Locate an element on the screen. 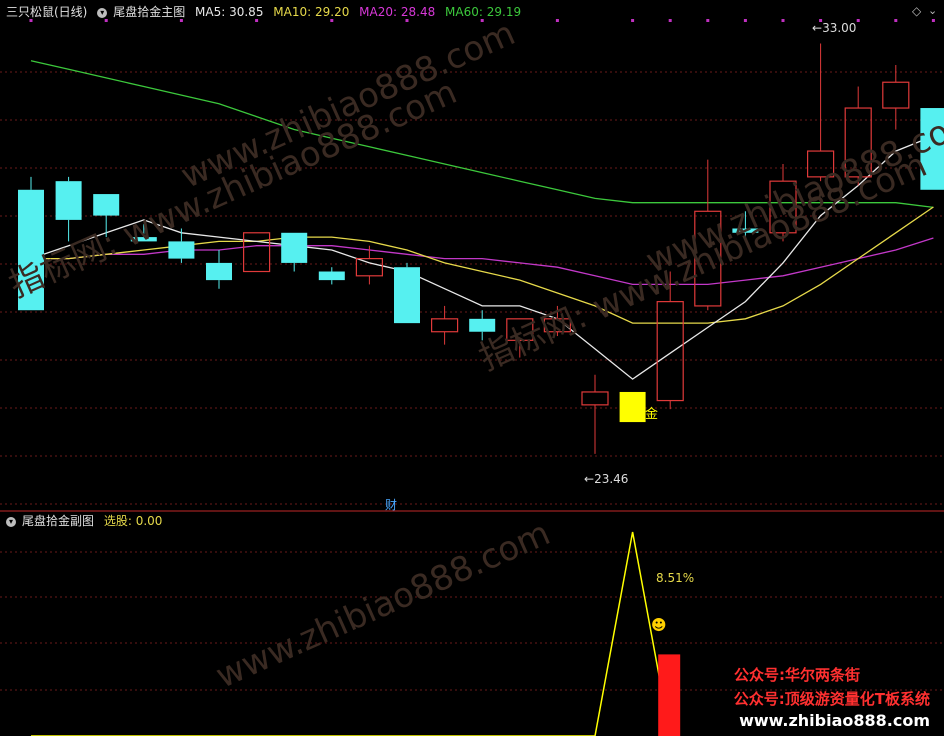  low-price-value: 23.46 is located at coordinates (611, 479).